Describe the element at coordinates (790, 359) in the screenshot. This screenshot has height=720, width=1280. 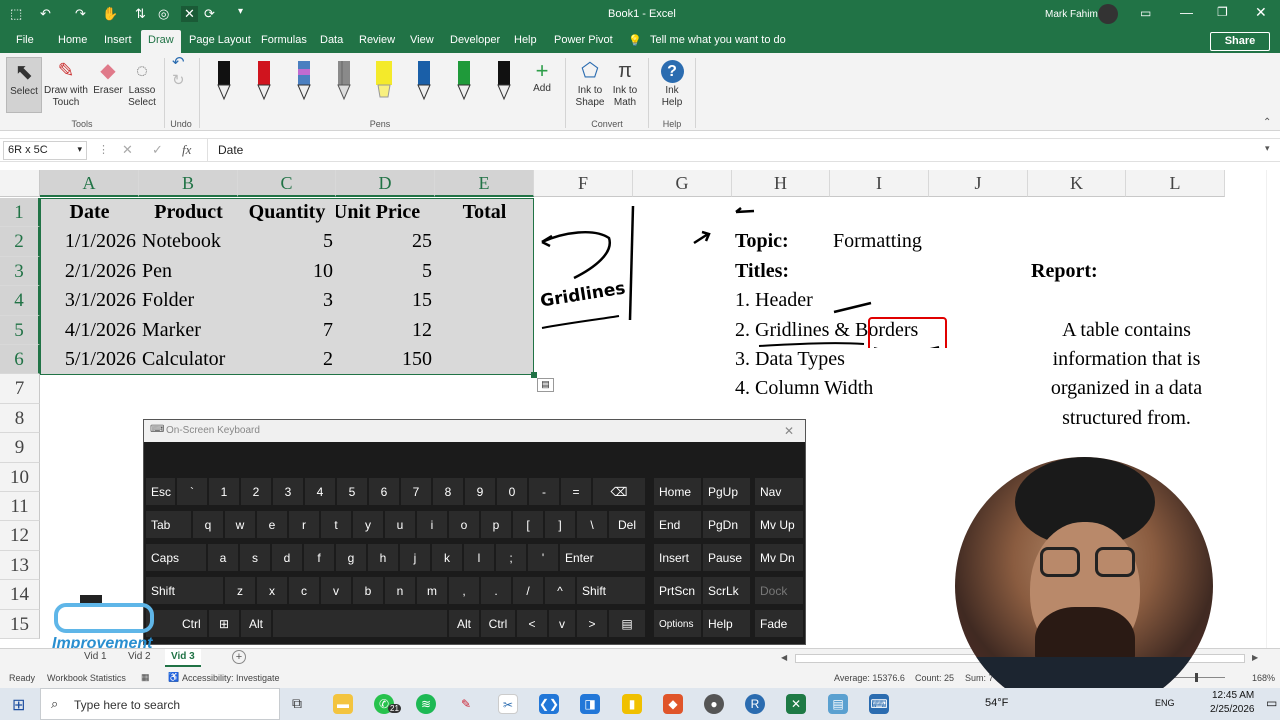
I see `list-item: 3. Data Types` at that location.